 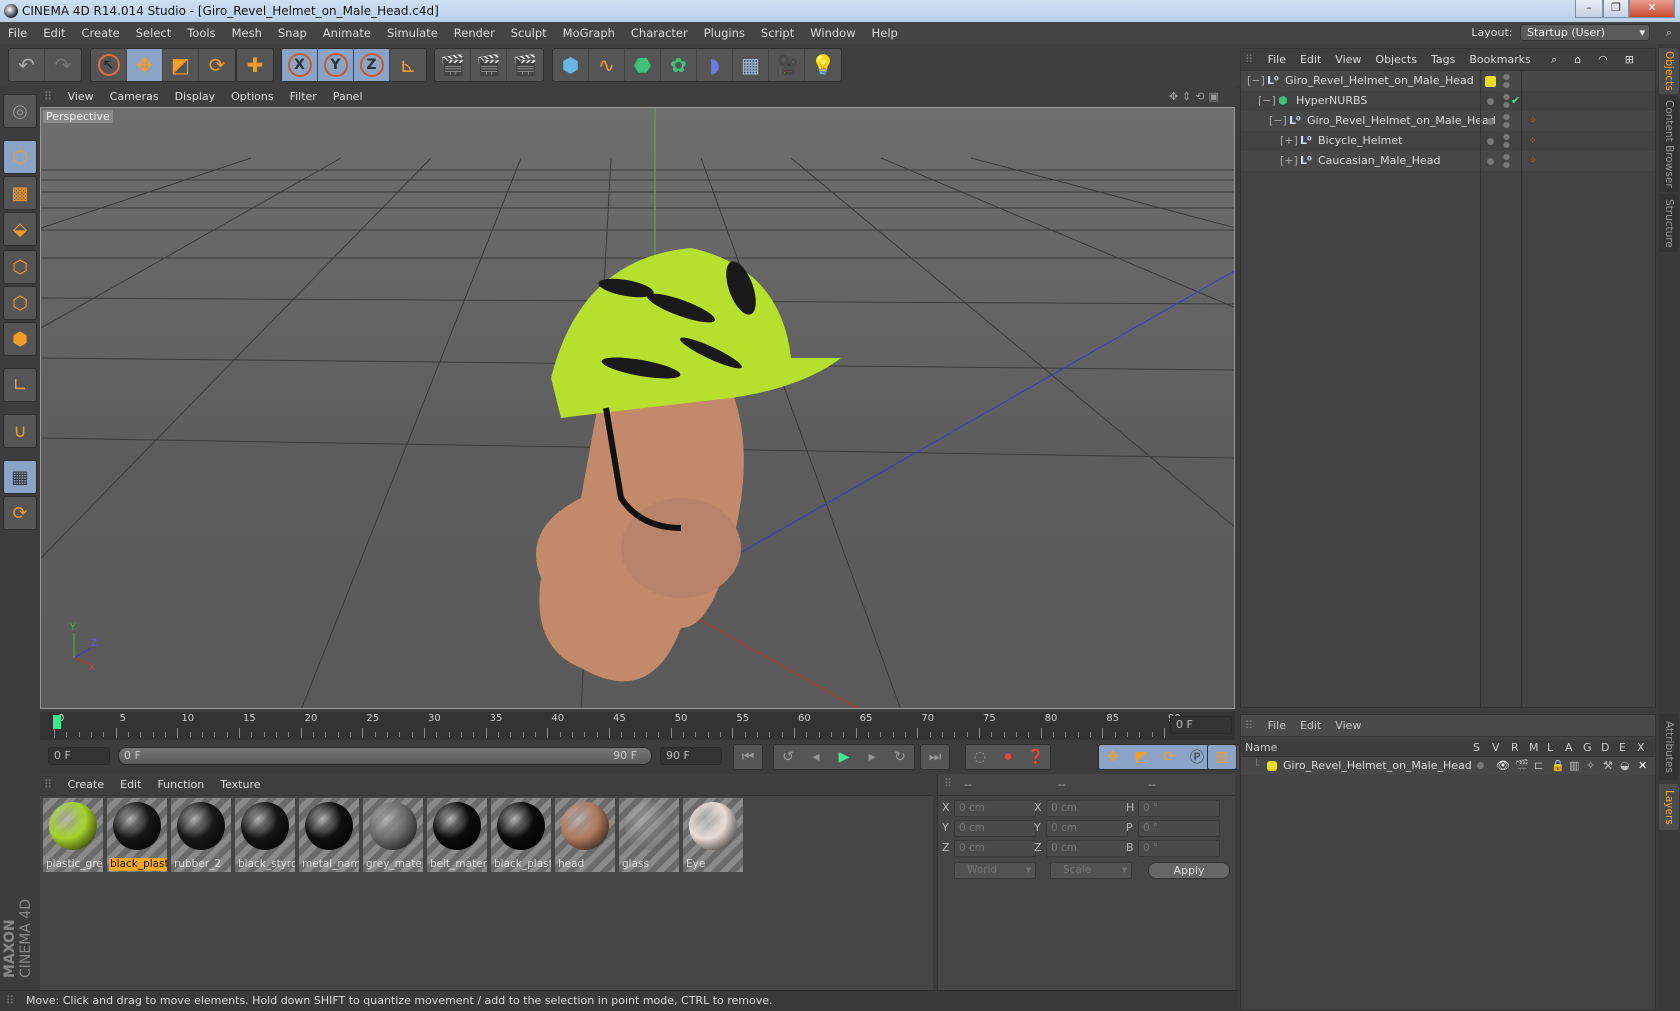 What do you see at coordinates (691, 756) in the screenshot?
I see `end-frame-field: 90 F` at bounding box center [691, 756].